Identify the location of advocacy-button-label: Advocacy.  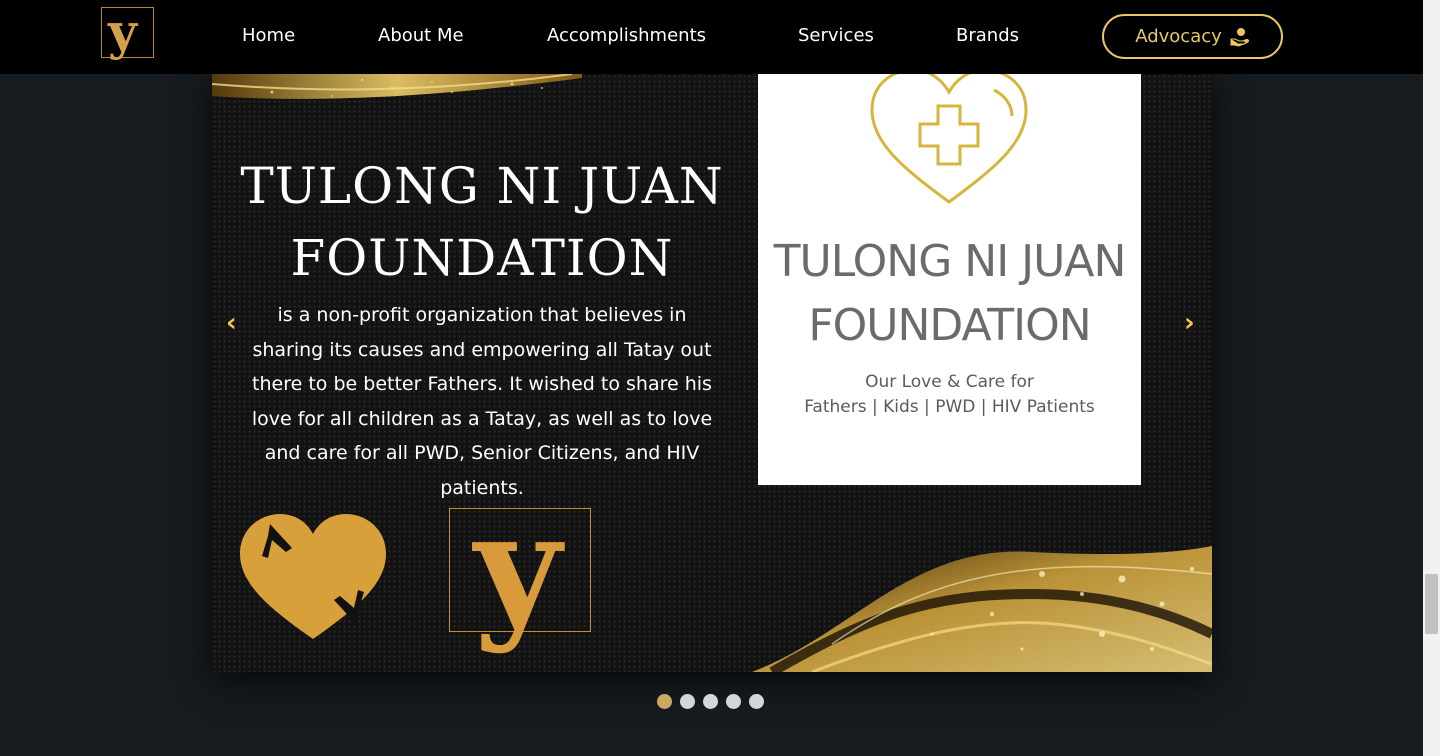
(1178, 36).